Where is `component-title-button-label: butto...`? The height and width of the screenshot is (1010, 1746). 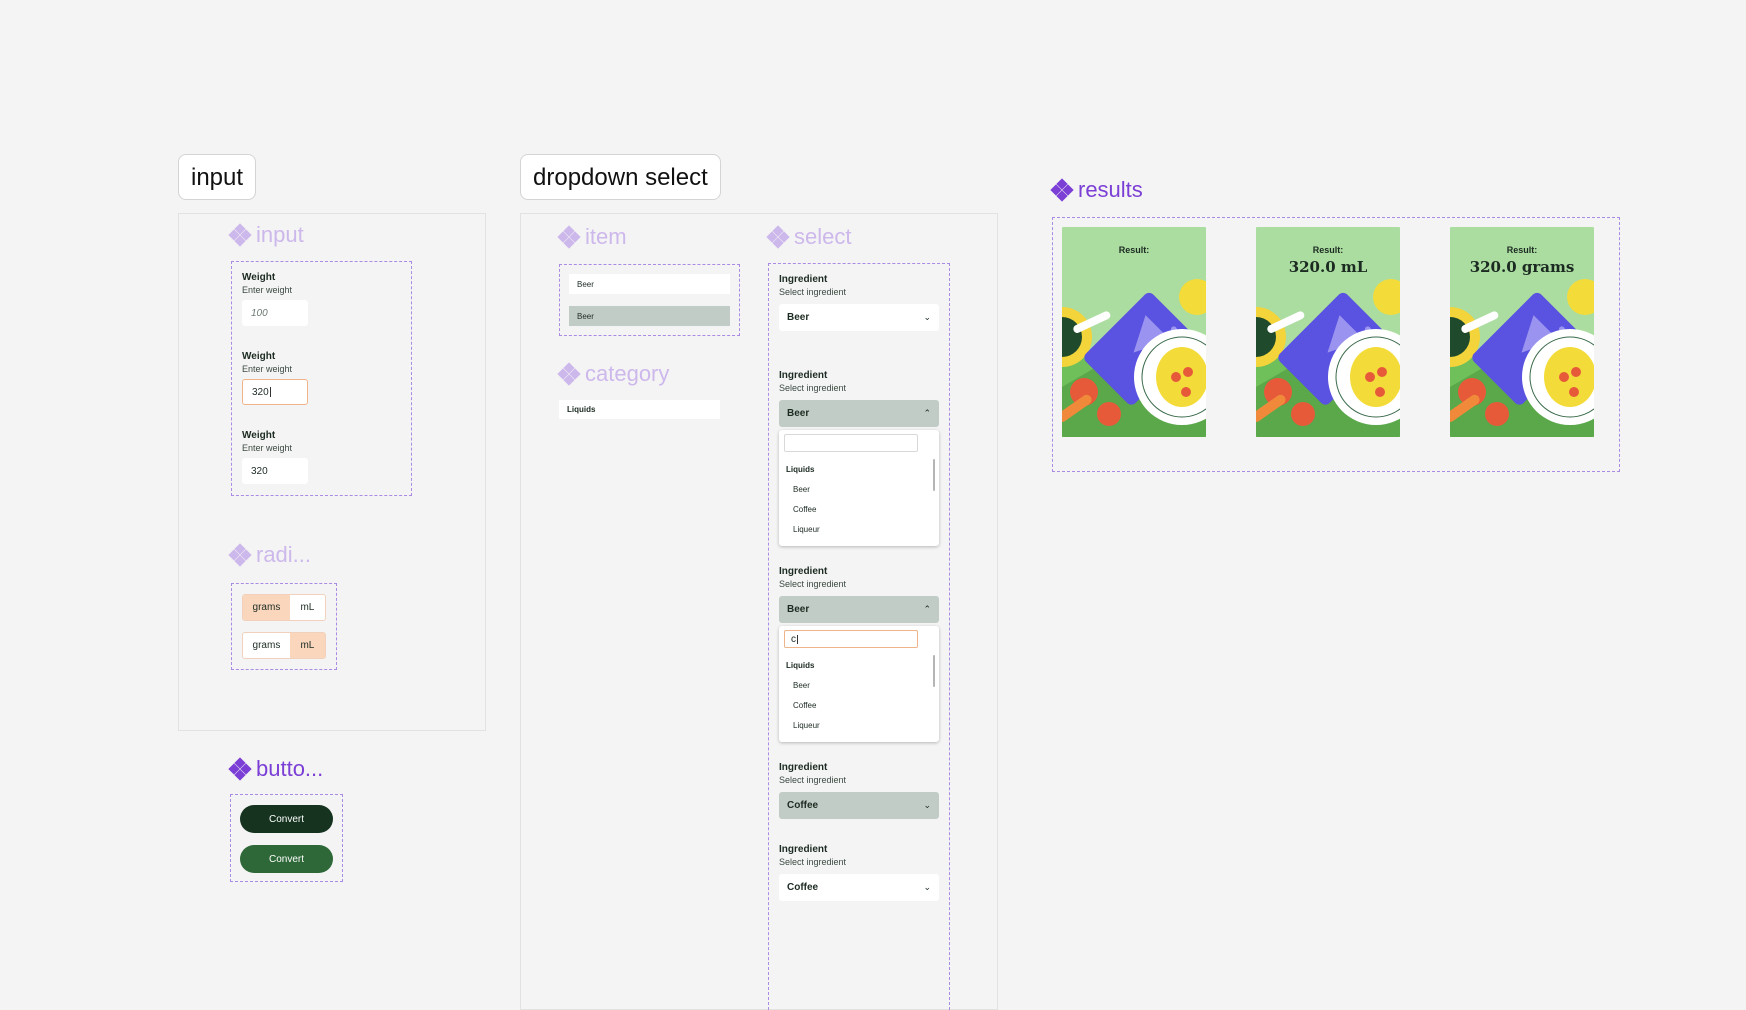 component-title-button-label: butto... is located at coordinates (290, 768).